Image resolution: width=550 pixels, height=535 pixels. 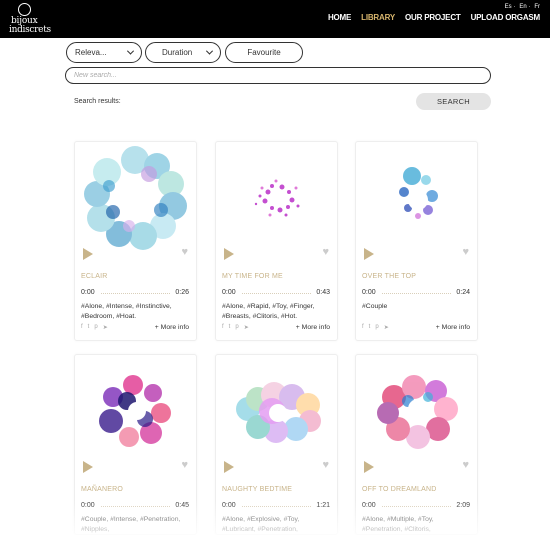 What do you see at coordinates (278, 75) in the screenshot?
I see `search-input` at bounding box center [278, 75].